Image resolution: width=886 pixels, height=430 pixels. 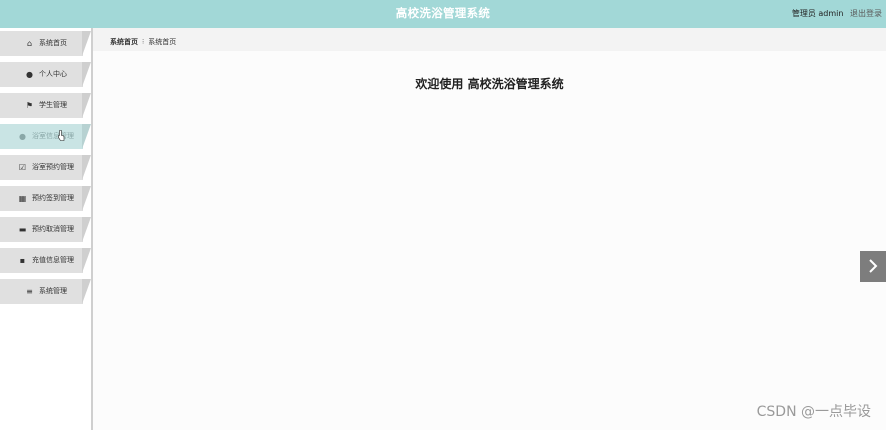 I want to click on top-header: 高校洗浴管理系统 管理员 admin 退出登录, so click(x=443, y=14).